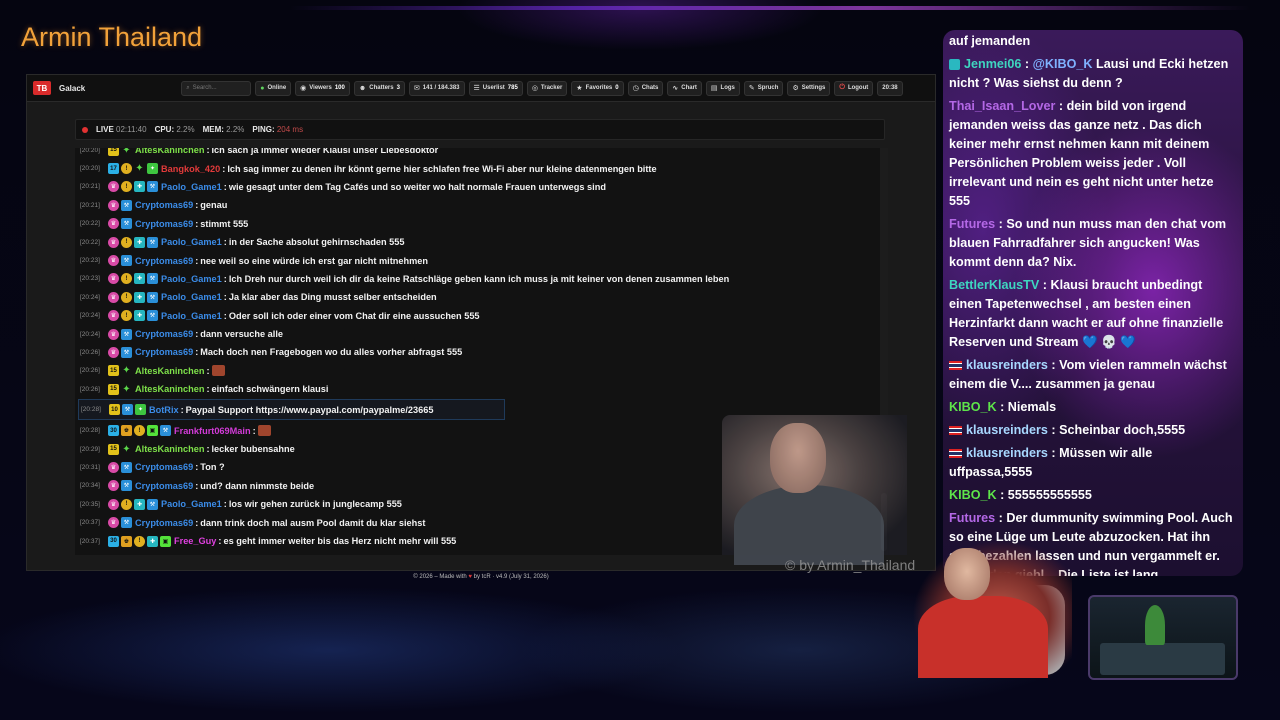 This screenshot has height=720, width=1280. I want to click on nav-141-184-383-button: ✉ 141 / 184.383, so click(436, 88).